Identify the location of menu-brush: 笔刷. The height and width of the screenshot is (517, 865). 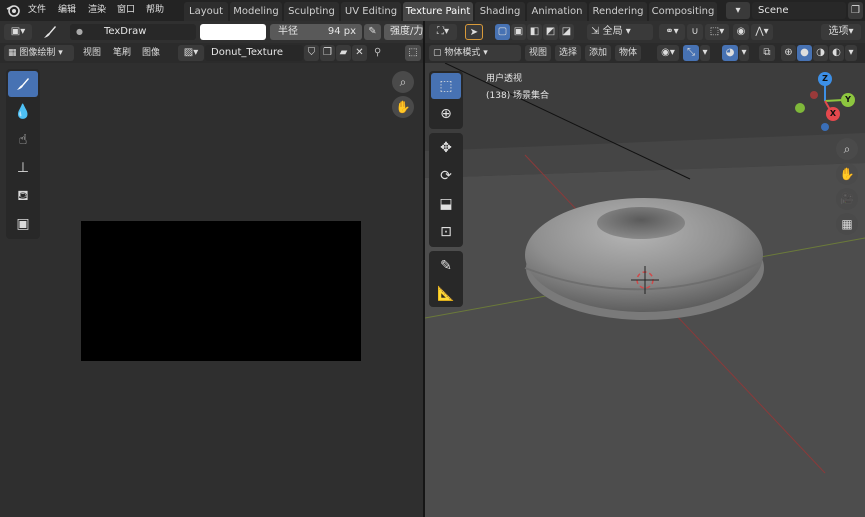
(122, 53).